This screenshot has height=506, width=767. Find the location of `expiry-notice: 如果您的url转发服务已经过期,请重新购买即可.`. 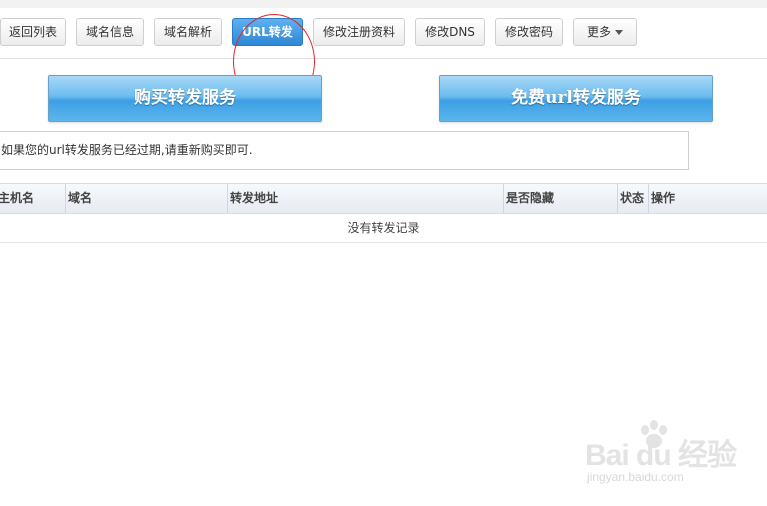

expiry-notice: 如果您的url转发服务已经过期,请重新购买即可. is located at coordinates (344, 150).